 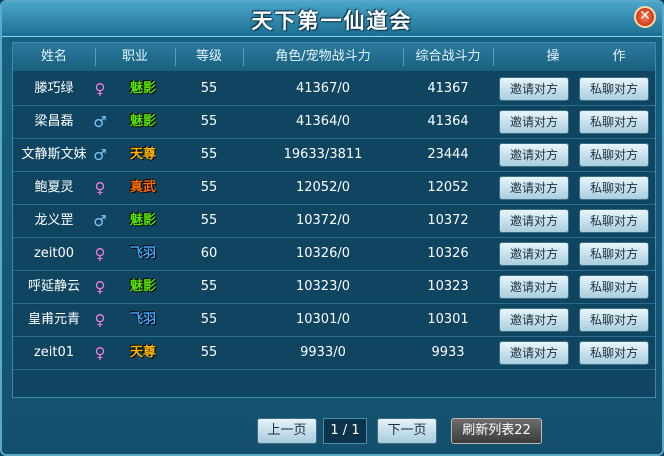 I want to click on total-power-value: 9933, so click(x=448, y=352).